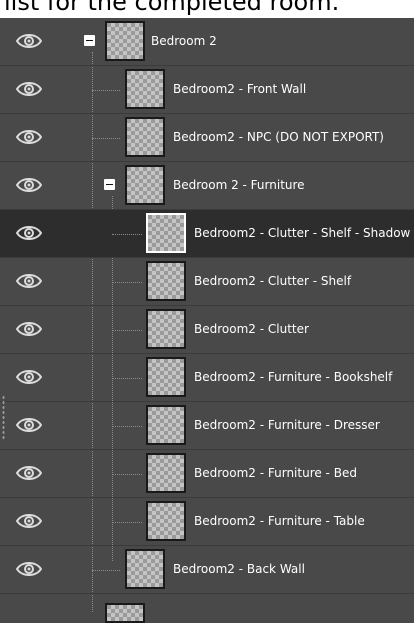 This screenshot has width=414, height=623. What do you see at coordinates (3, 418) in the screenshot?
I see `panel-resize-handle` at bounding box center [3, 418].